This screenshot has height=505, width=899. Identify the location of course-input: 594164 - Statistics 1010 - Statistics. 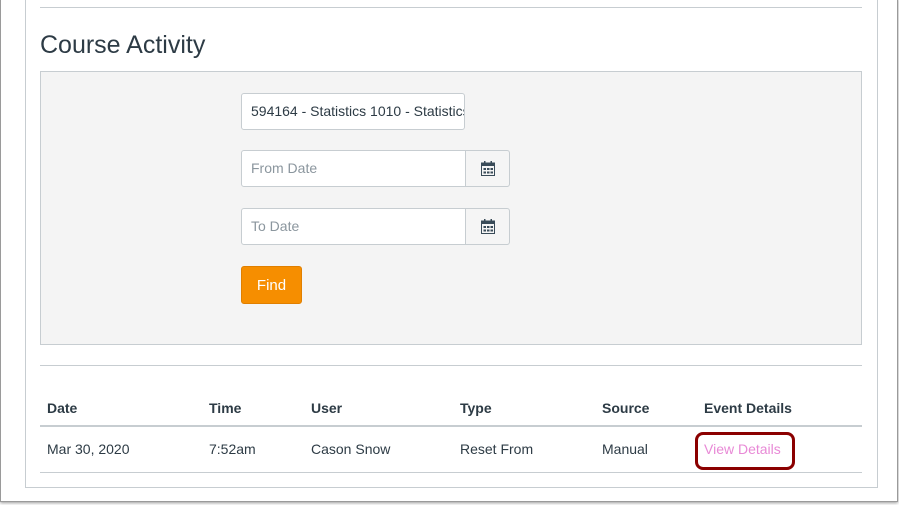
(353, 111).